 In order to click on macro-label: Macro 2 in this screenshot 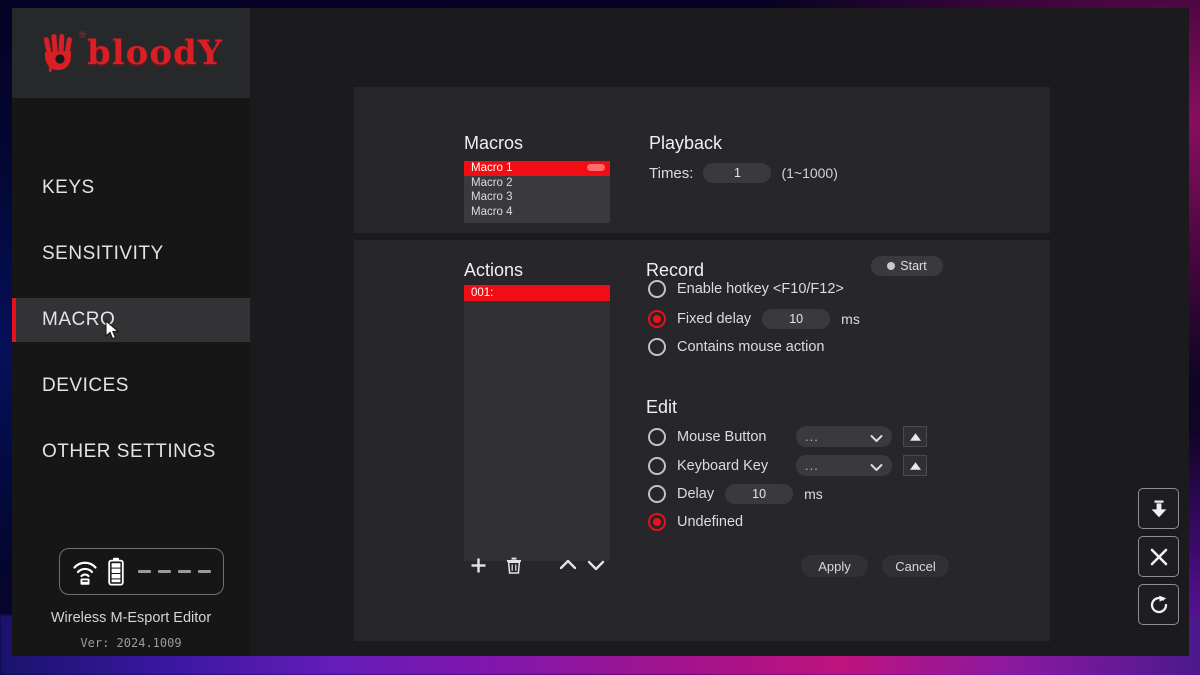, I will do `click(492, 182)`.